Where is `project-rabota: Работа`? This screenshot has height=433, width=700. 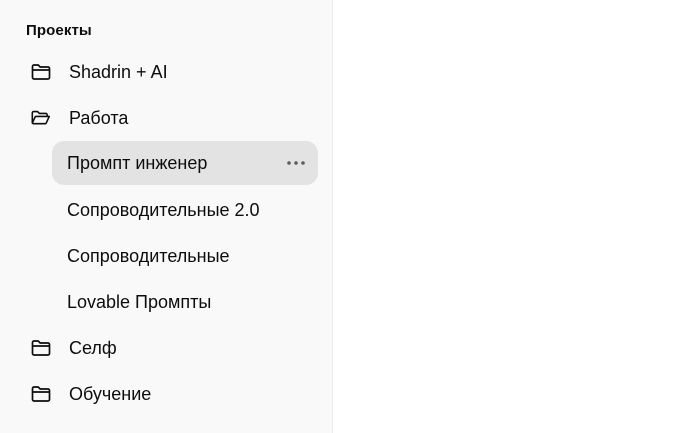
project-rabota: Работа is located at coordinates (169, 118).